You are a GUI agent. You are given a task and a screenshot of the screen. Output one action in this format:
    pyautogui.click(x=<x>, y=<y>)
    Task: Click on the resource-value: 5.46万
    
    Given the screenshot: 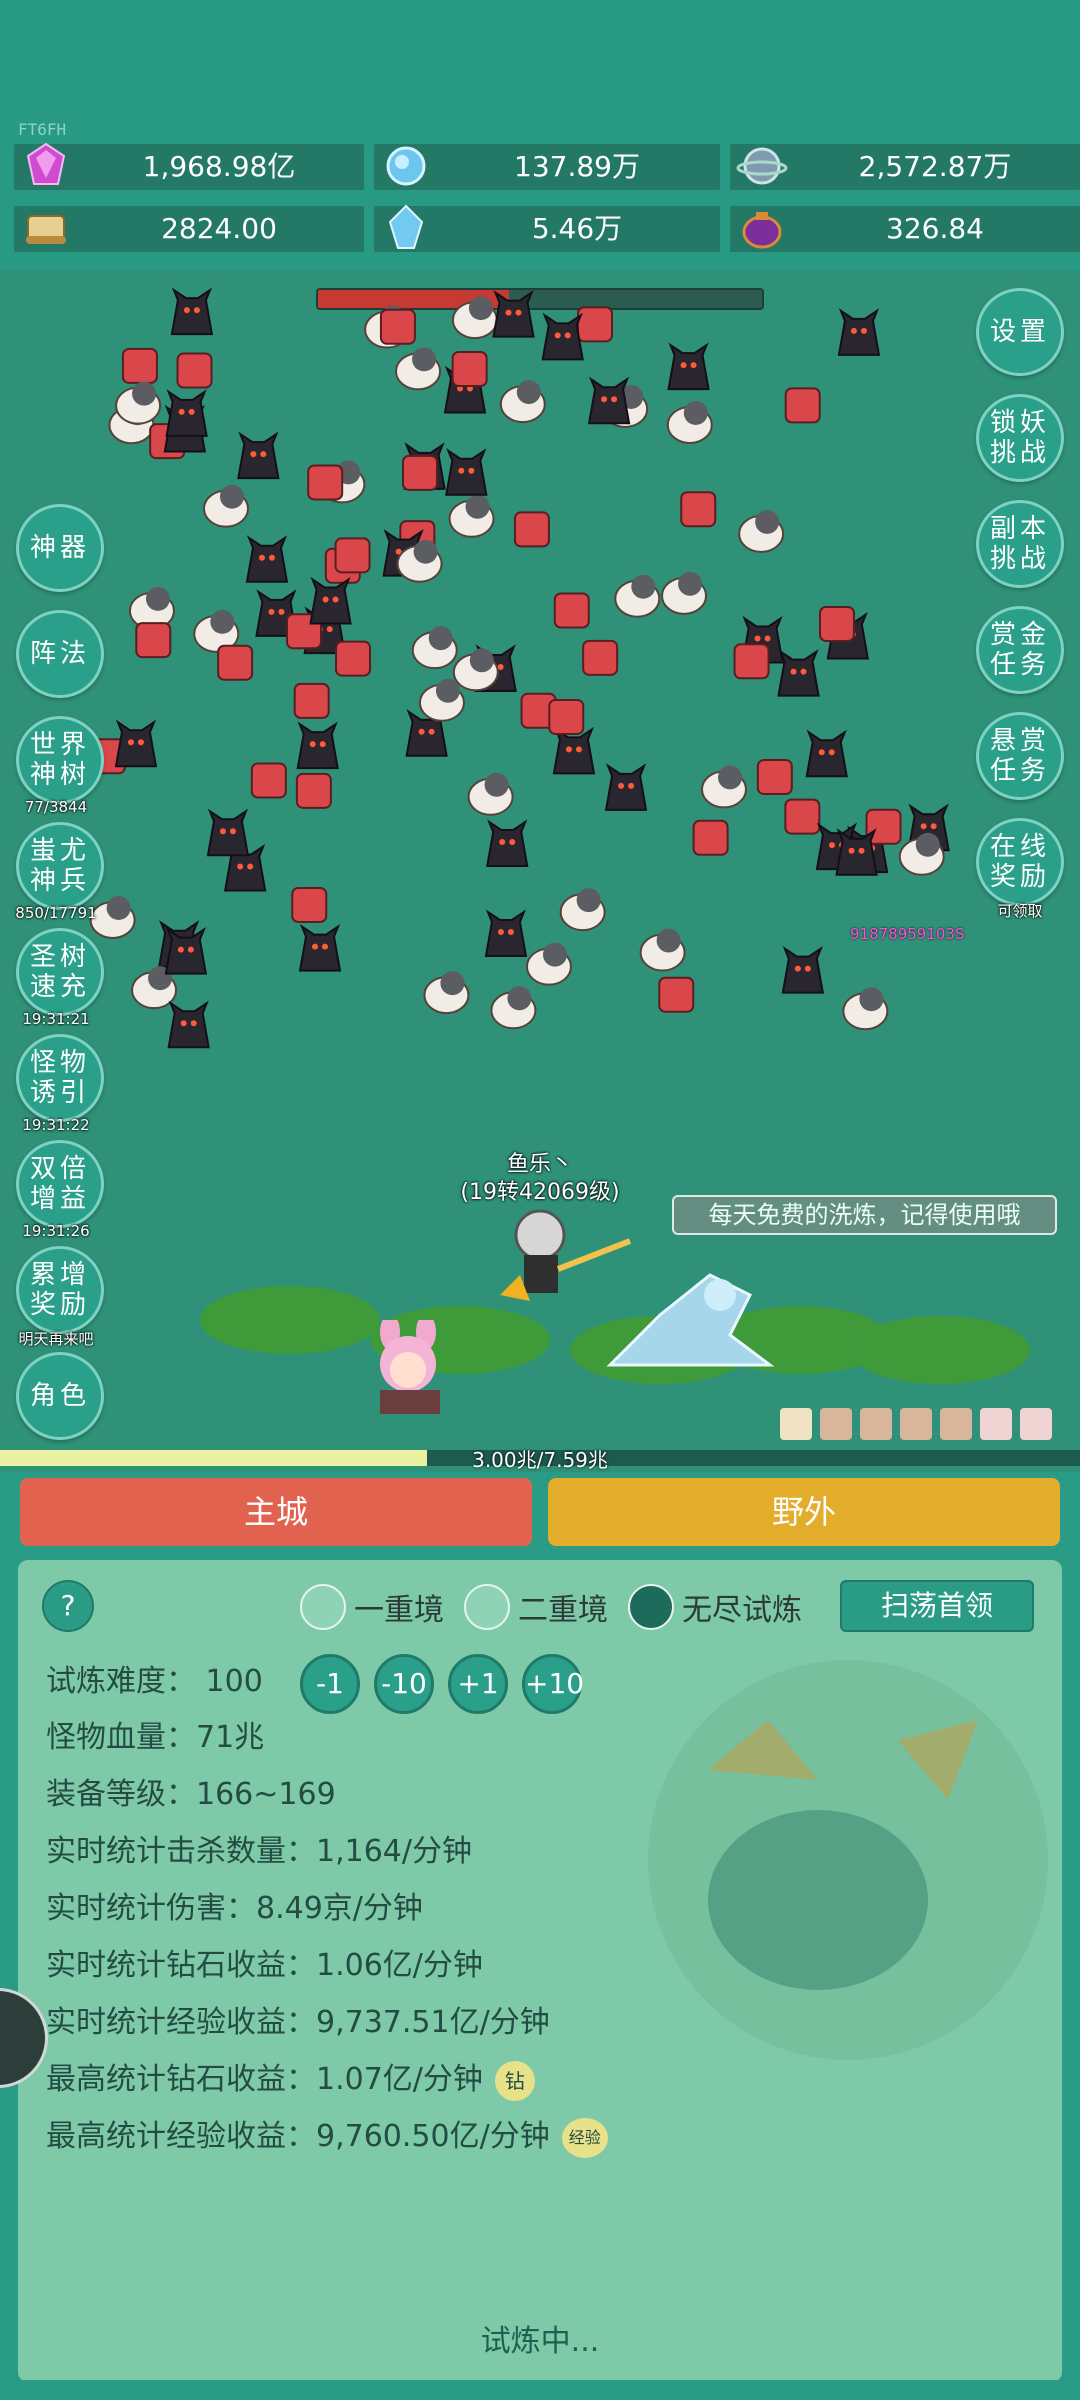 What is the action you would take?
    pyautogui.click(x=577, y=228)
    